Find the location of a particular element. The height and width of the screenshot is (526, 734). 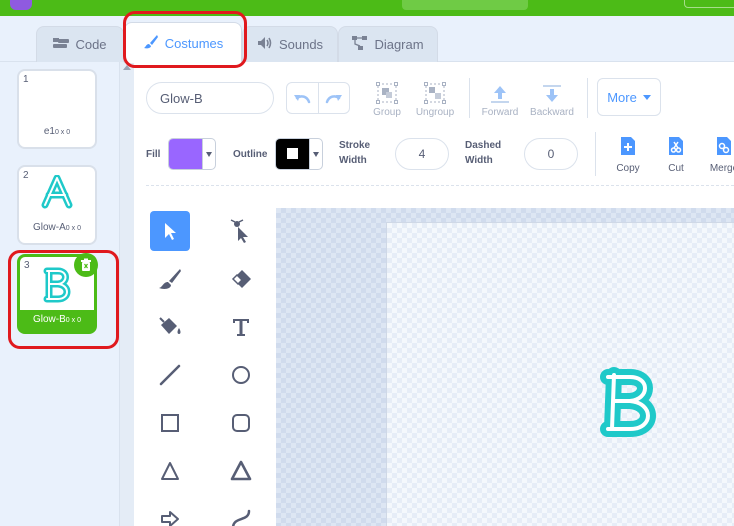

copy-icon is located at coordinates (628, 146).